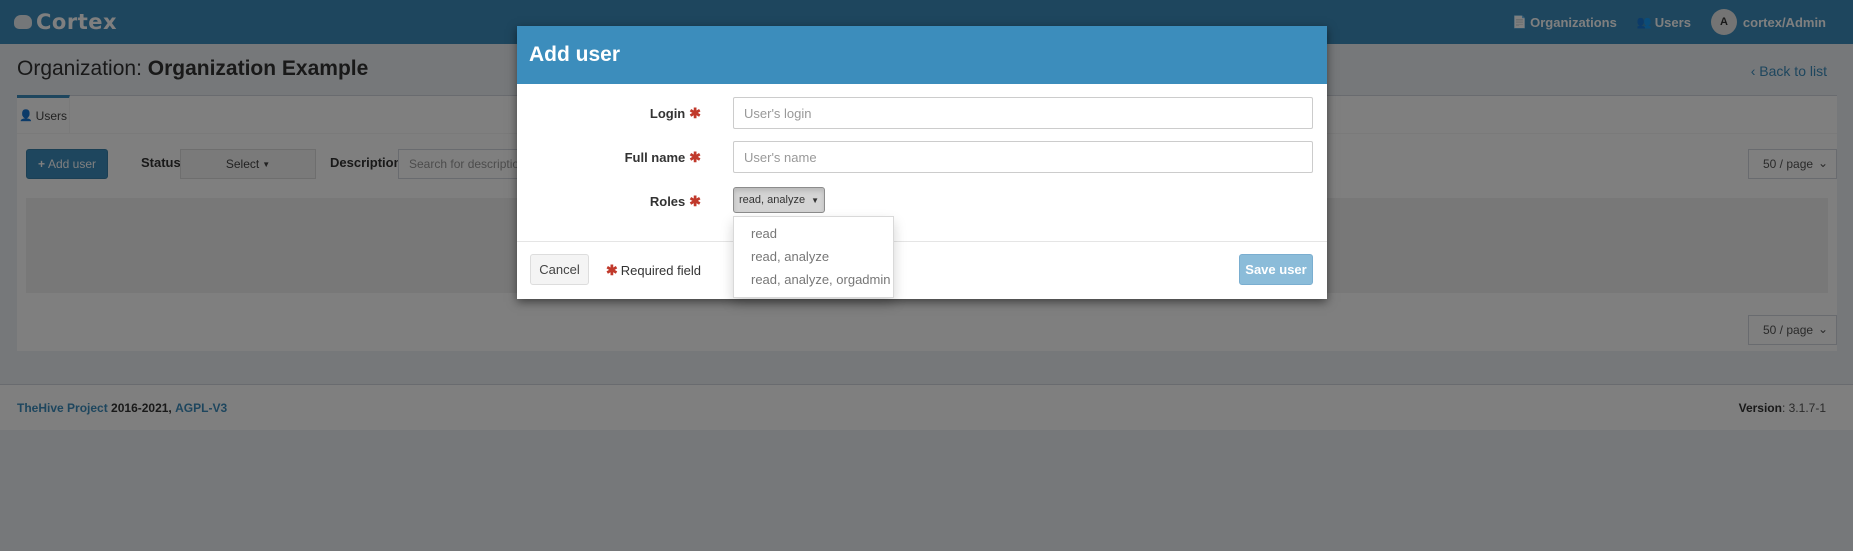  Describe the element at coordinates (1023, 157) in the screenshot. I see `fullname-input: User's name` at that location.